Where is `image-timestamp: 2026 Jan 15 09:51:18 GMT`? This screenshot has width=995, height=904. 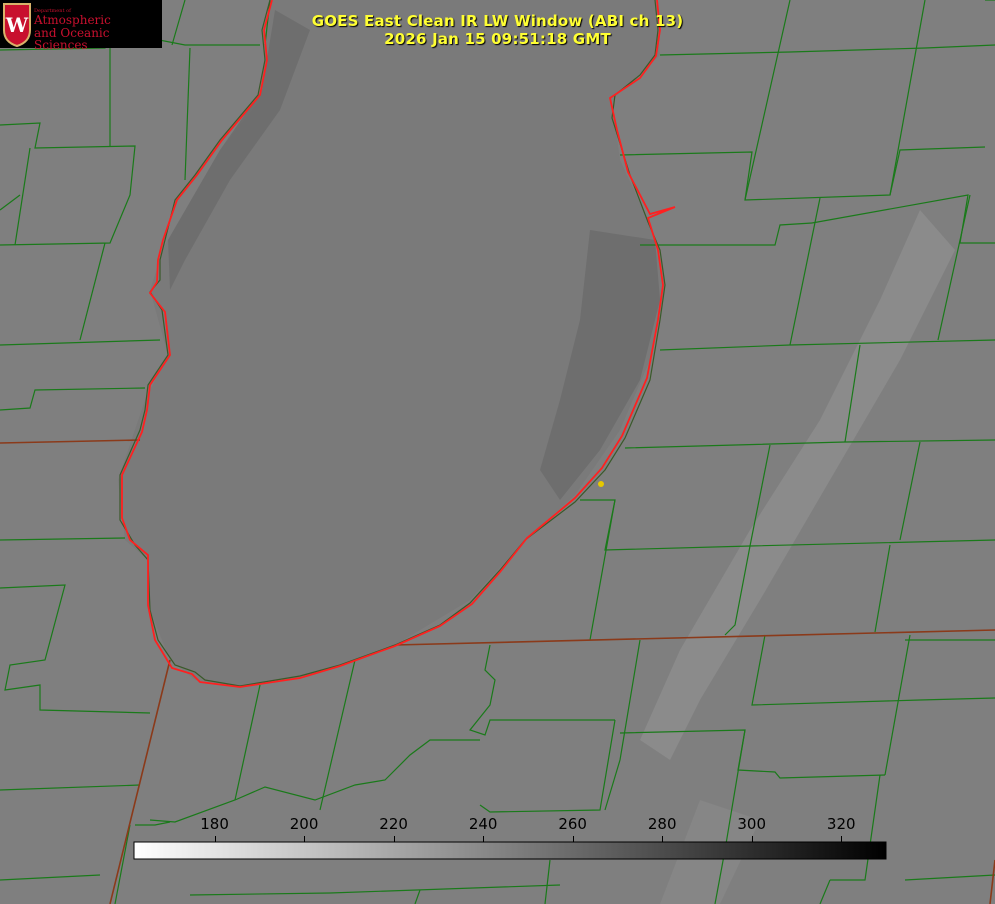 image-timestamp: 2026 Jan 15 09:51:18 GMT is located at coordinates (497, 39).